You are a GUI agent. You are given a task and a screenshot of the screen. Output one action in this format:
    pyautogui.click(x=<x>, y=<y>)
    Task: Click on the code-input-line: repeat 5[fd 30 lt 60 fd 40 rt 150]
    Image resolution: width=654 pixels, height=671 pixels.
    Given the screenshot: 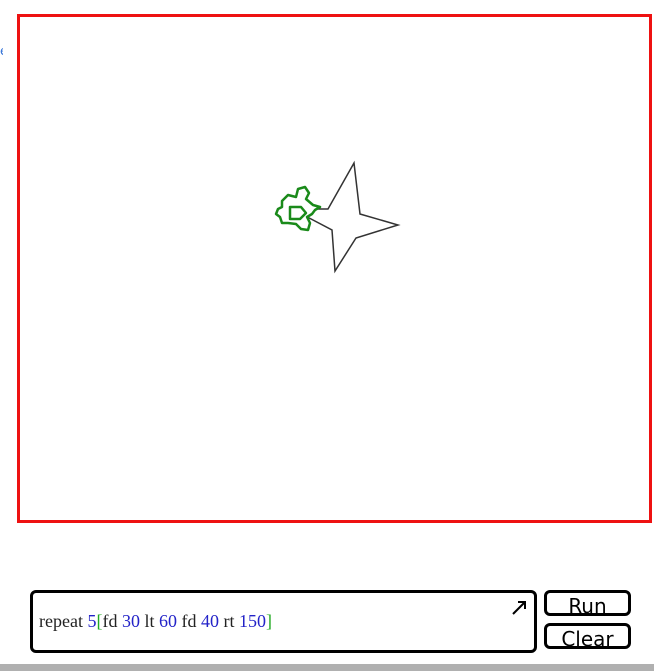 What is the action you would take?
    pyautogui.click(x=155, y=621)
    